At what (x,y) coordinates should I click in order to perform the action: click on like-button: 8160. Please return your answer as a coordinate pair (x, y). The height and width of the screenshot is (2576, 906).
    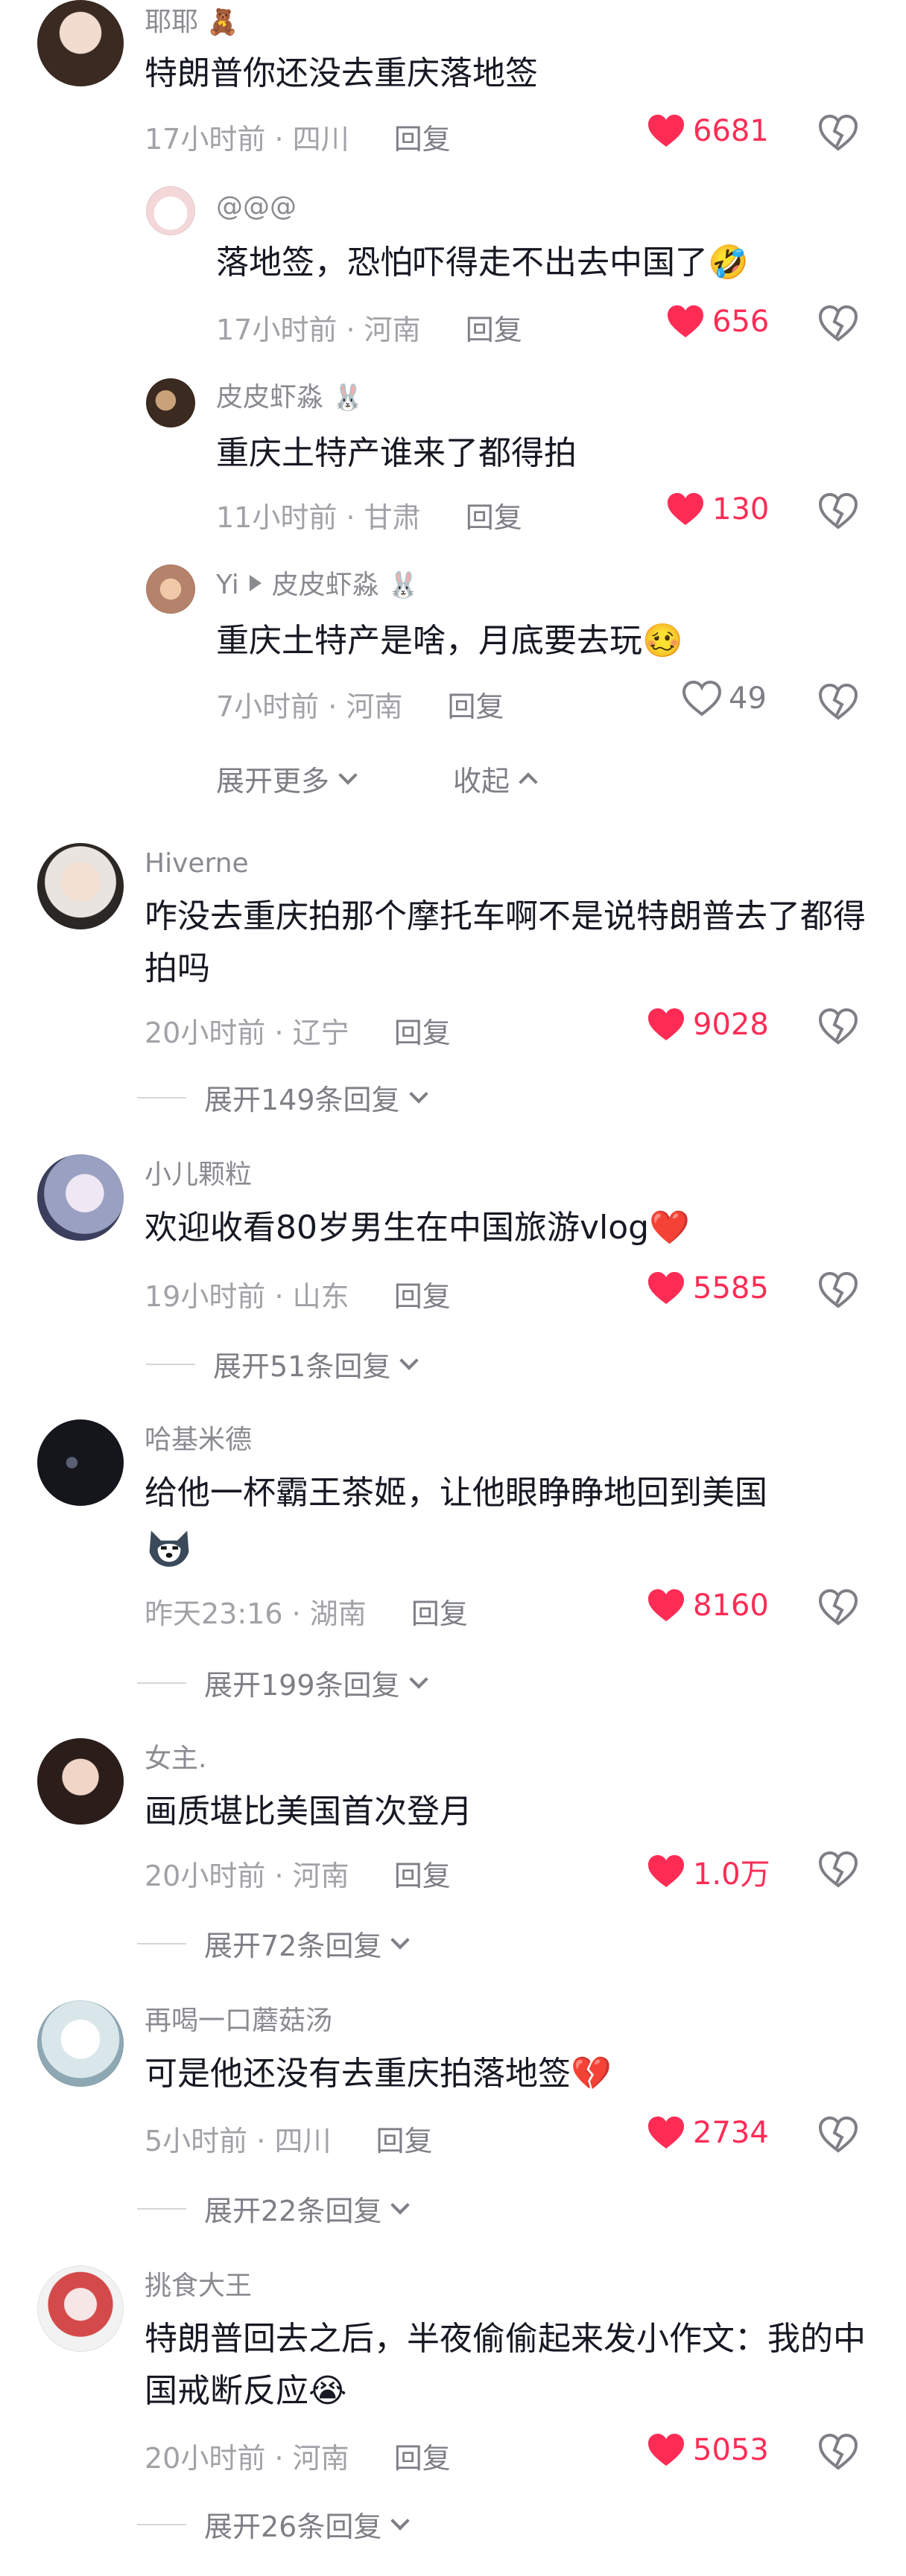
    Looking at the image, I should click on (708, 1605).